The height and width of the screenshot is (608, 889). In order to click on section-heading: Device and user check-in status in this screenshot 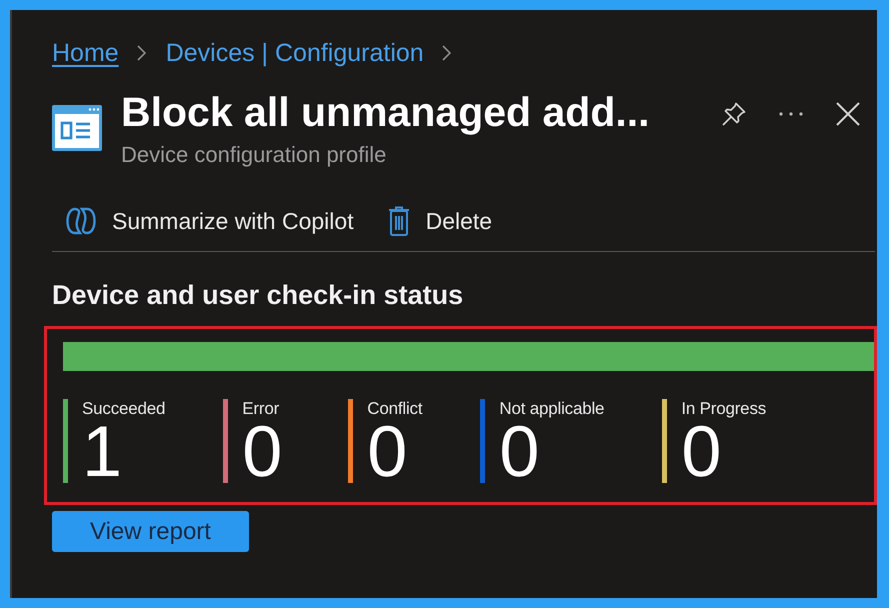, I will do `click(258, 295)`.